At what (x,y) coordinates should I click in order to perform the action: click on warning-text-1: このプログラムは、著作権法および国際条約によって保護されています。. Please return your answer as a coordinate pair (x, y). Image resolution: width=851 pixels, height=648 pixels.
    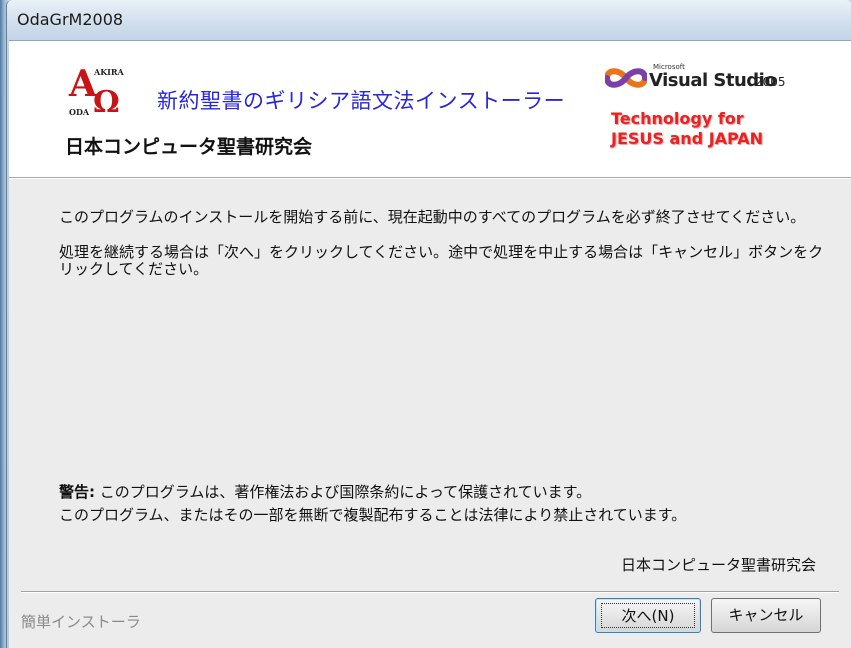
    Looking at the image, I should click on (343, 492).